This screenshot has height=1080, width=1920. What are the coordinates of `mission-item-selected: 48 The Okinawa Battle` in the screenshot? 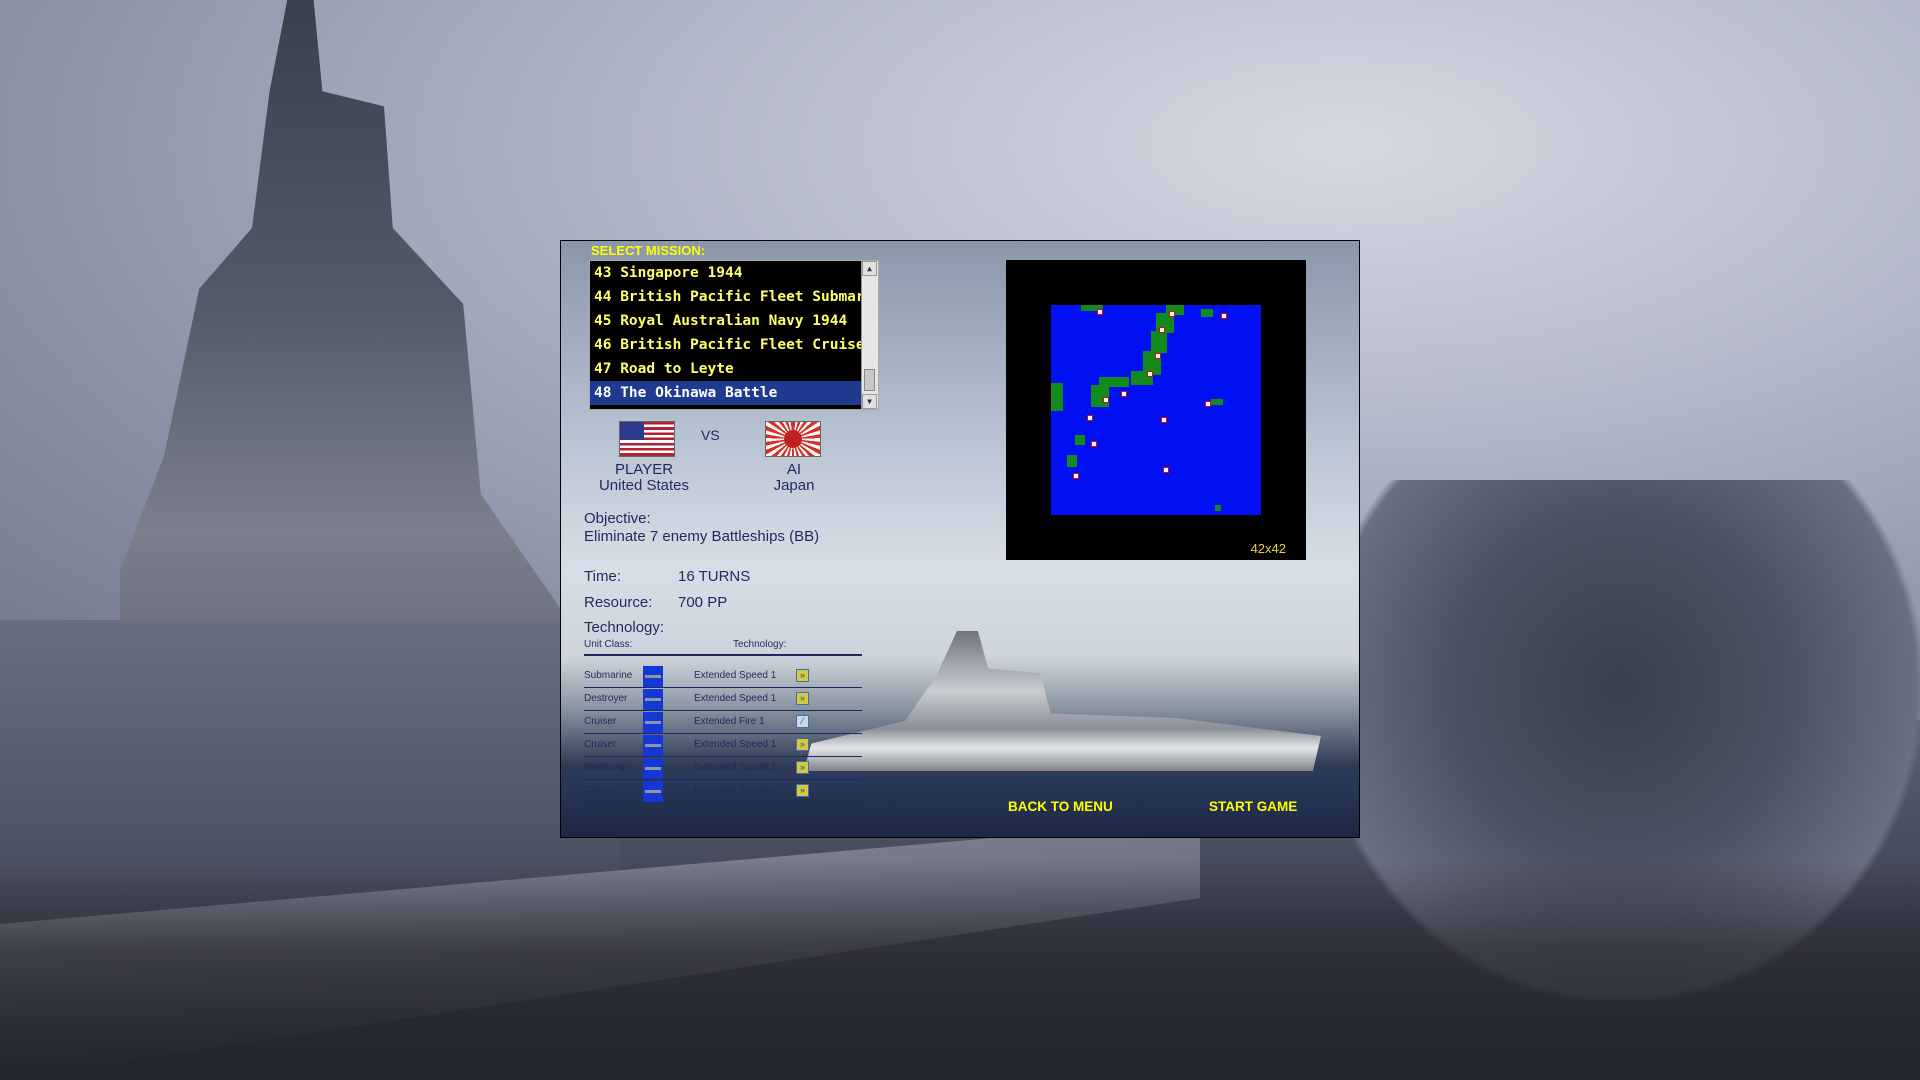 It's located at (727, 393).